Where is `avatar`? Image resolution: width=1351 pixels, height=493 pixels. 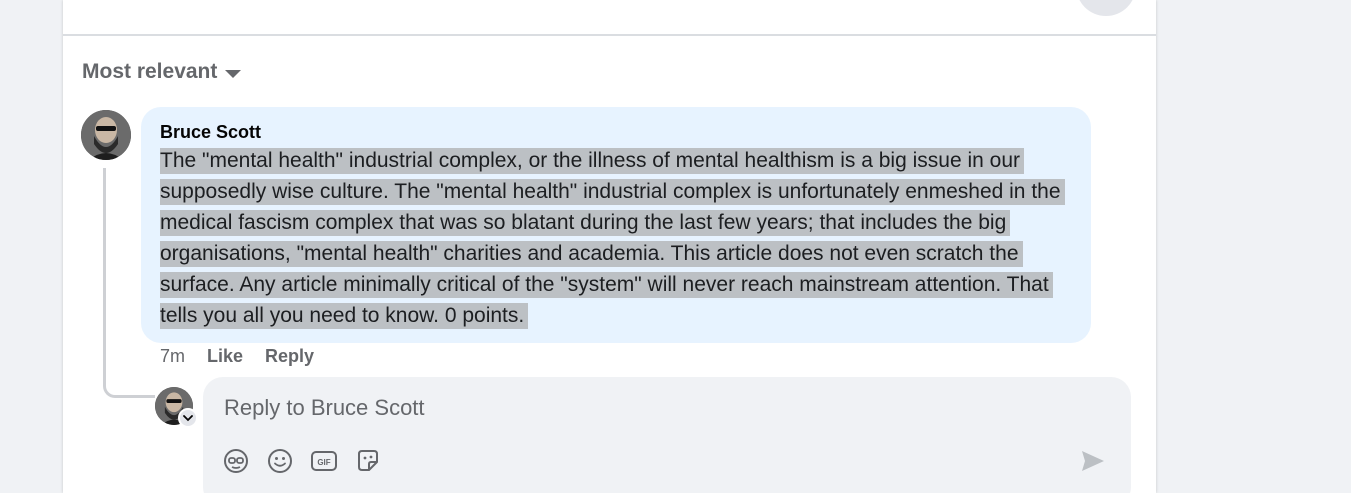 avatar is located at coordinates (106, 135).